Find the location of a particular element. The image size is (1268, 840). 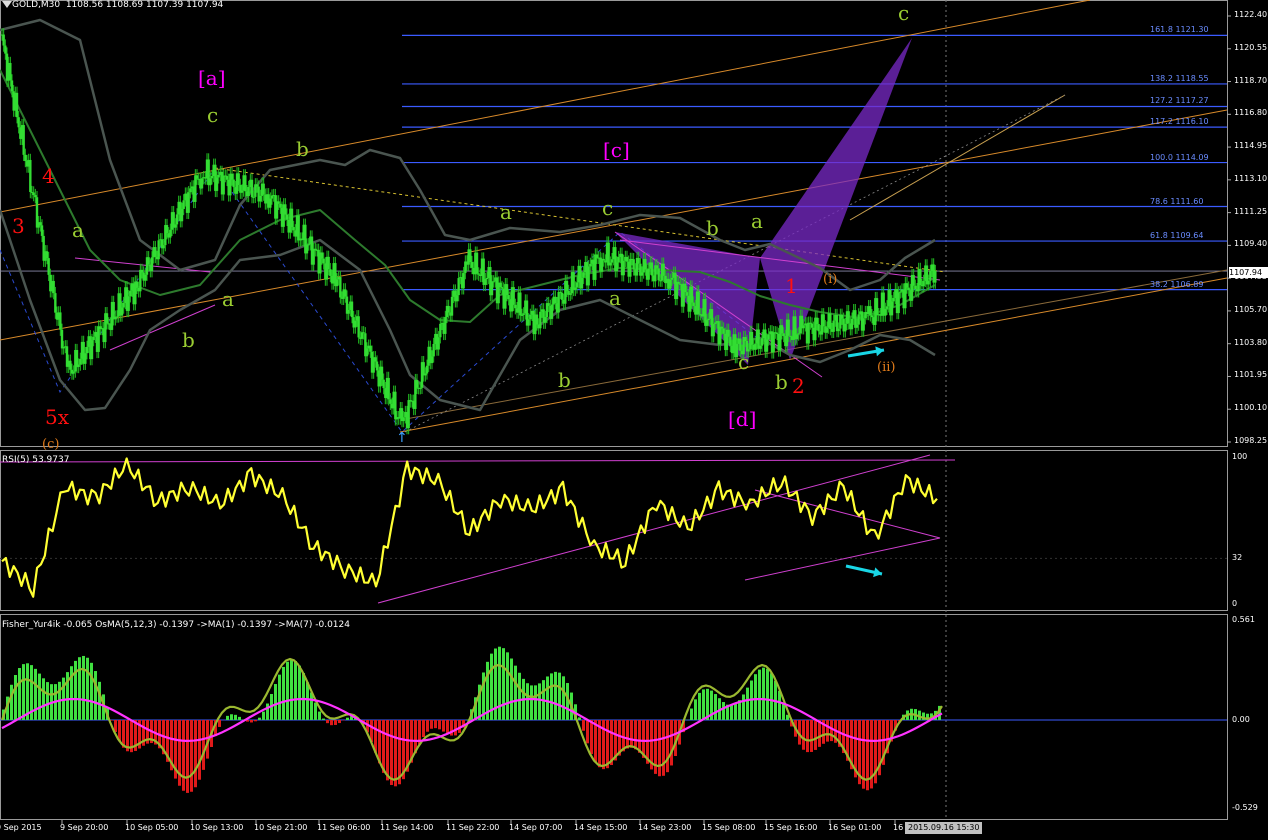

rsi-line is located at coordinates (469, 527).